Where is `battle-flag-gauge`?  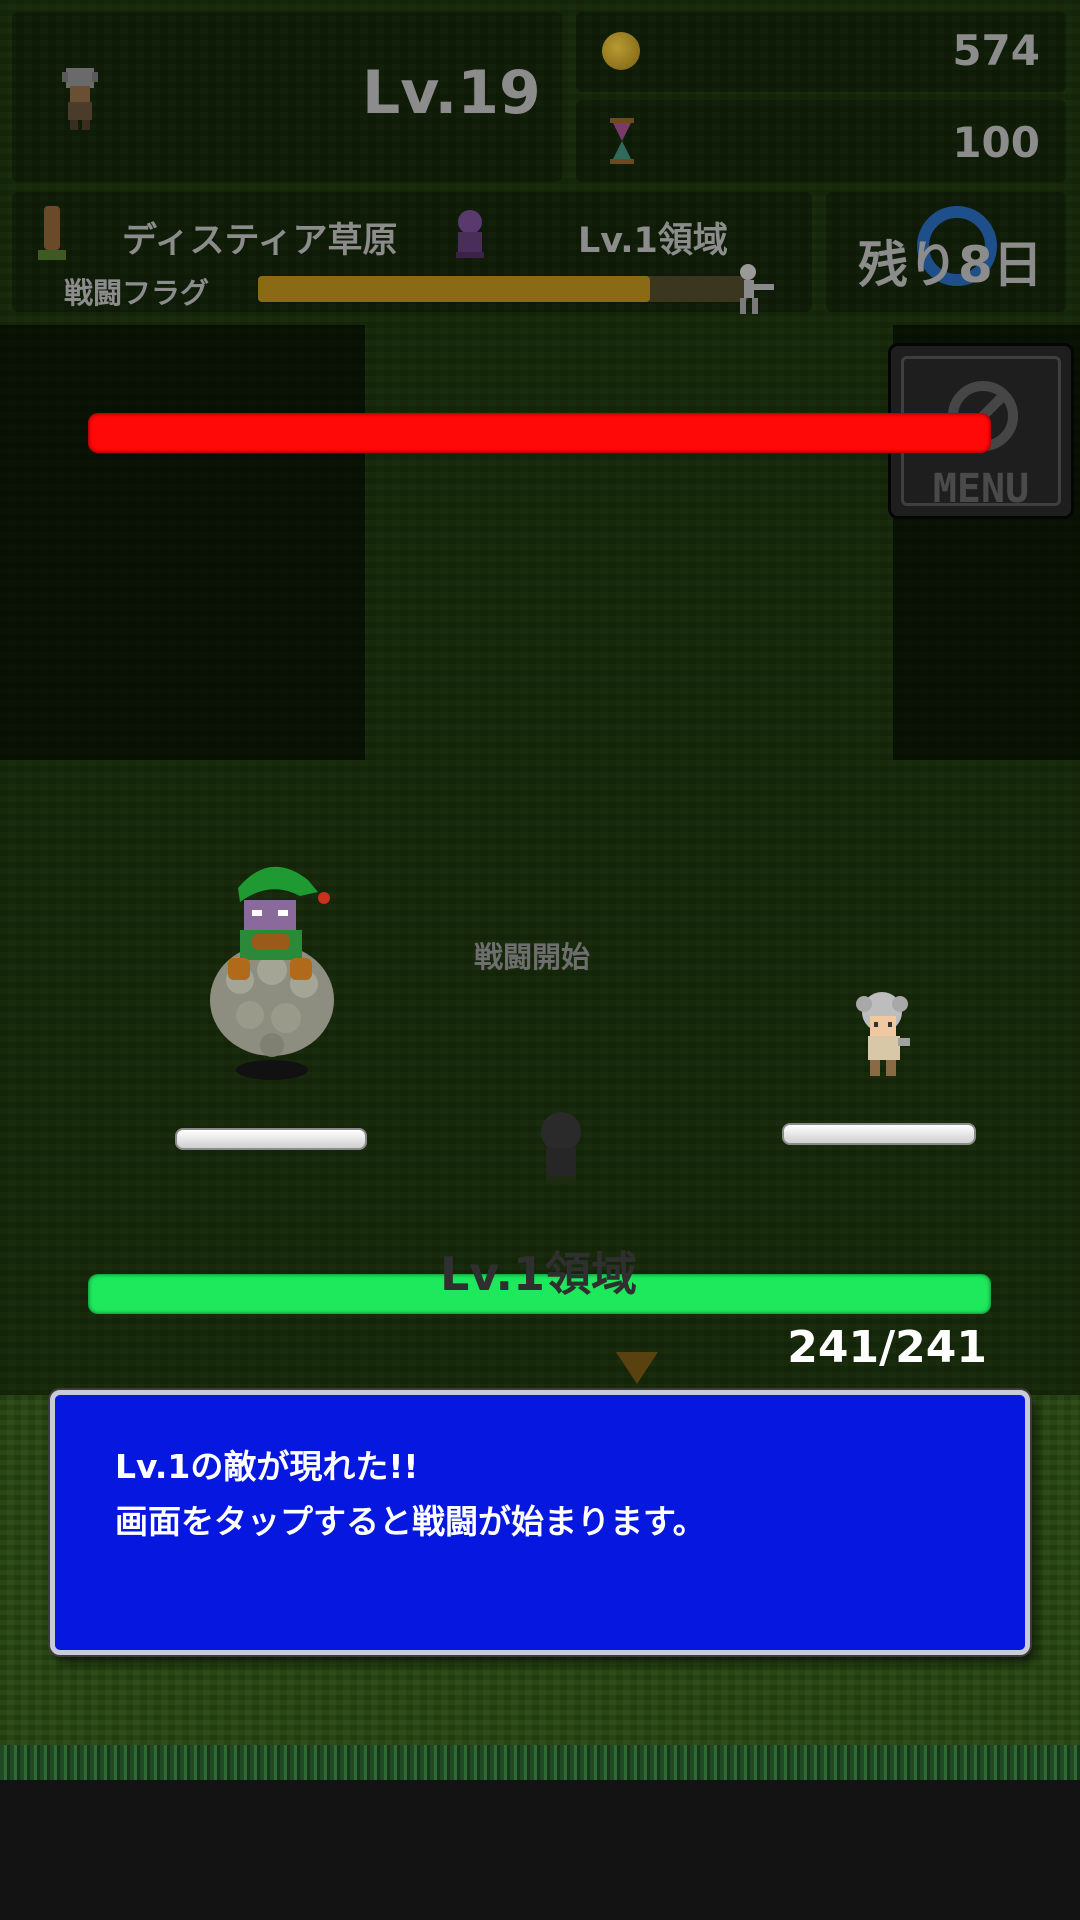
battle-flag-gauge is located at coordinates (503, 289).